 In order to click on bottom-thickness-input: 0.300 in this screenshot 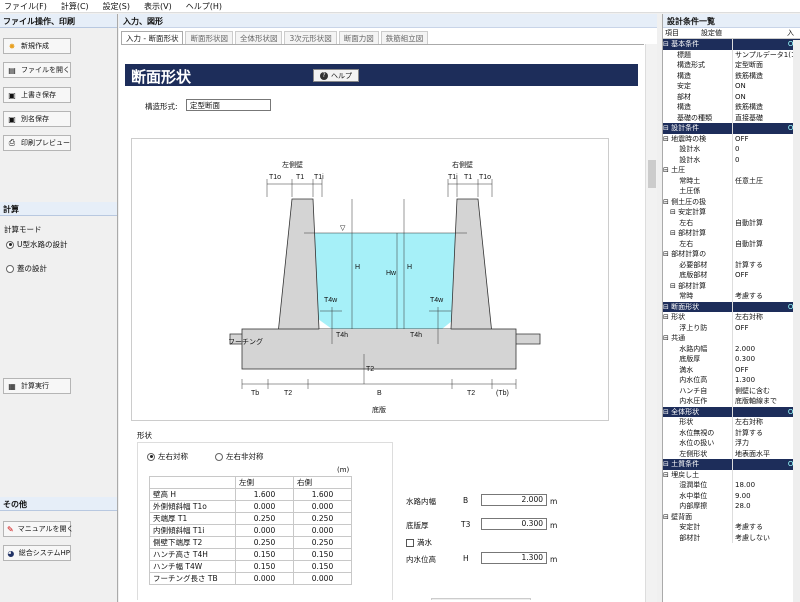, I will do `click(514, 524)`.